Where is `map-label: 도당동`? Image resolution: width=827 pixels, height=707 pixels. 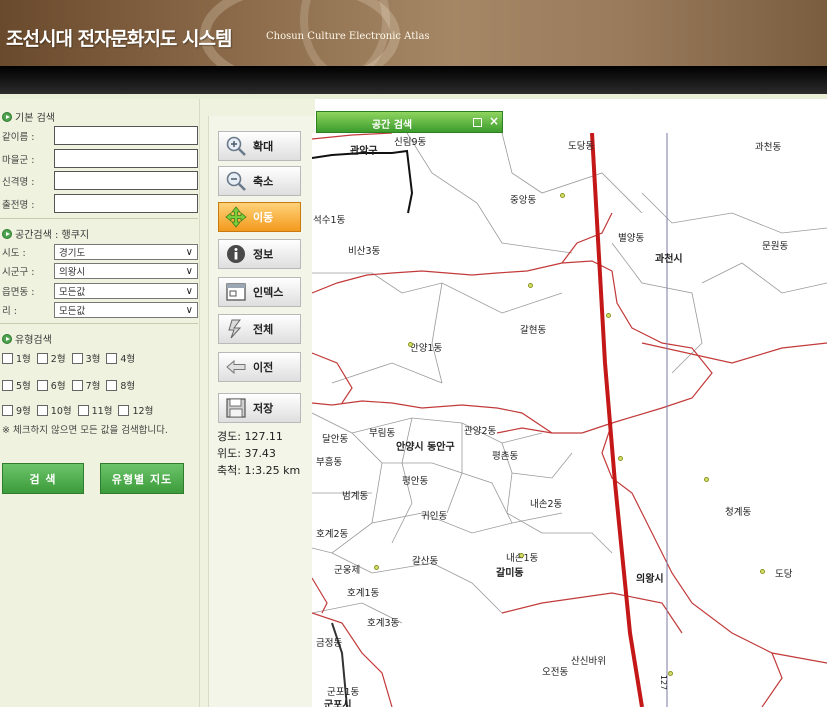
map-label: 도당동 is located at coordinates (581, 146).